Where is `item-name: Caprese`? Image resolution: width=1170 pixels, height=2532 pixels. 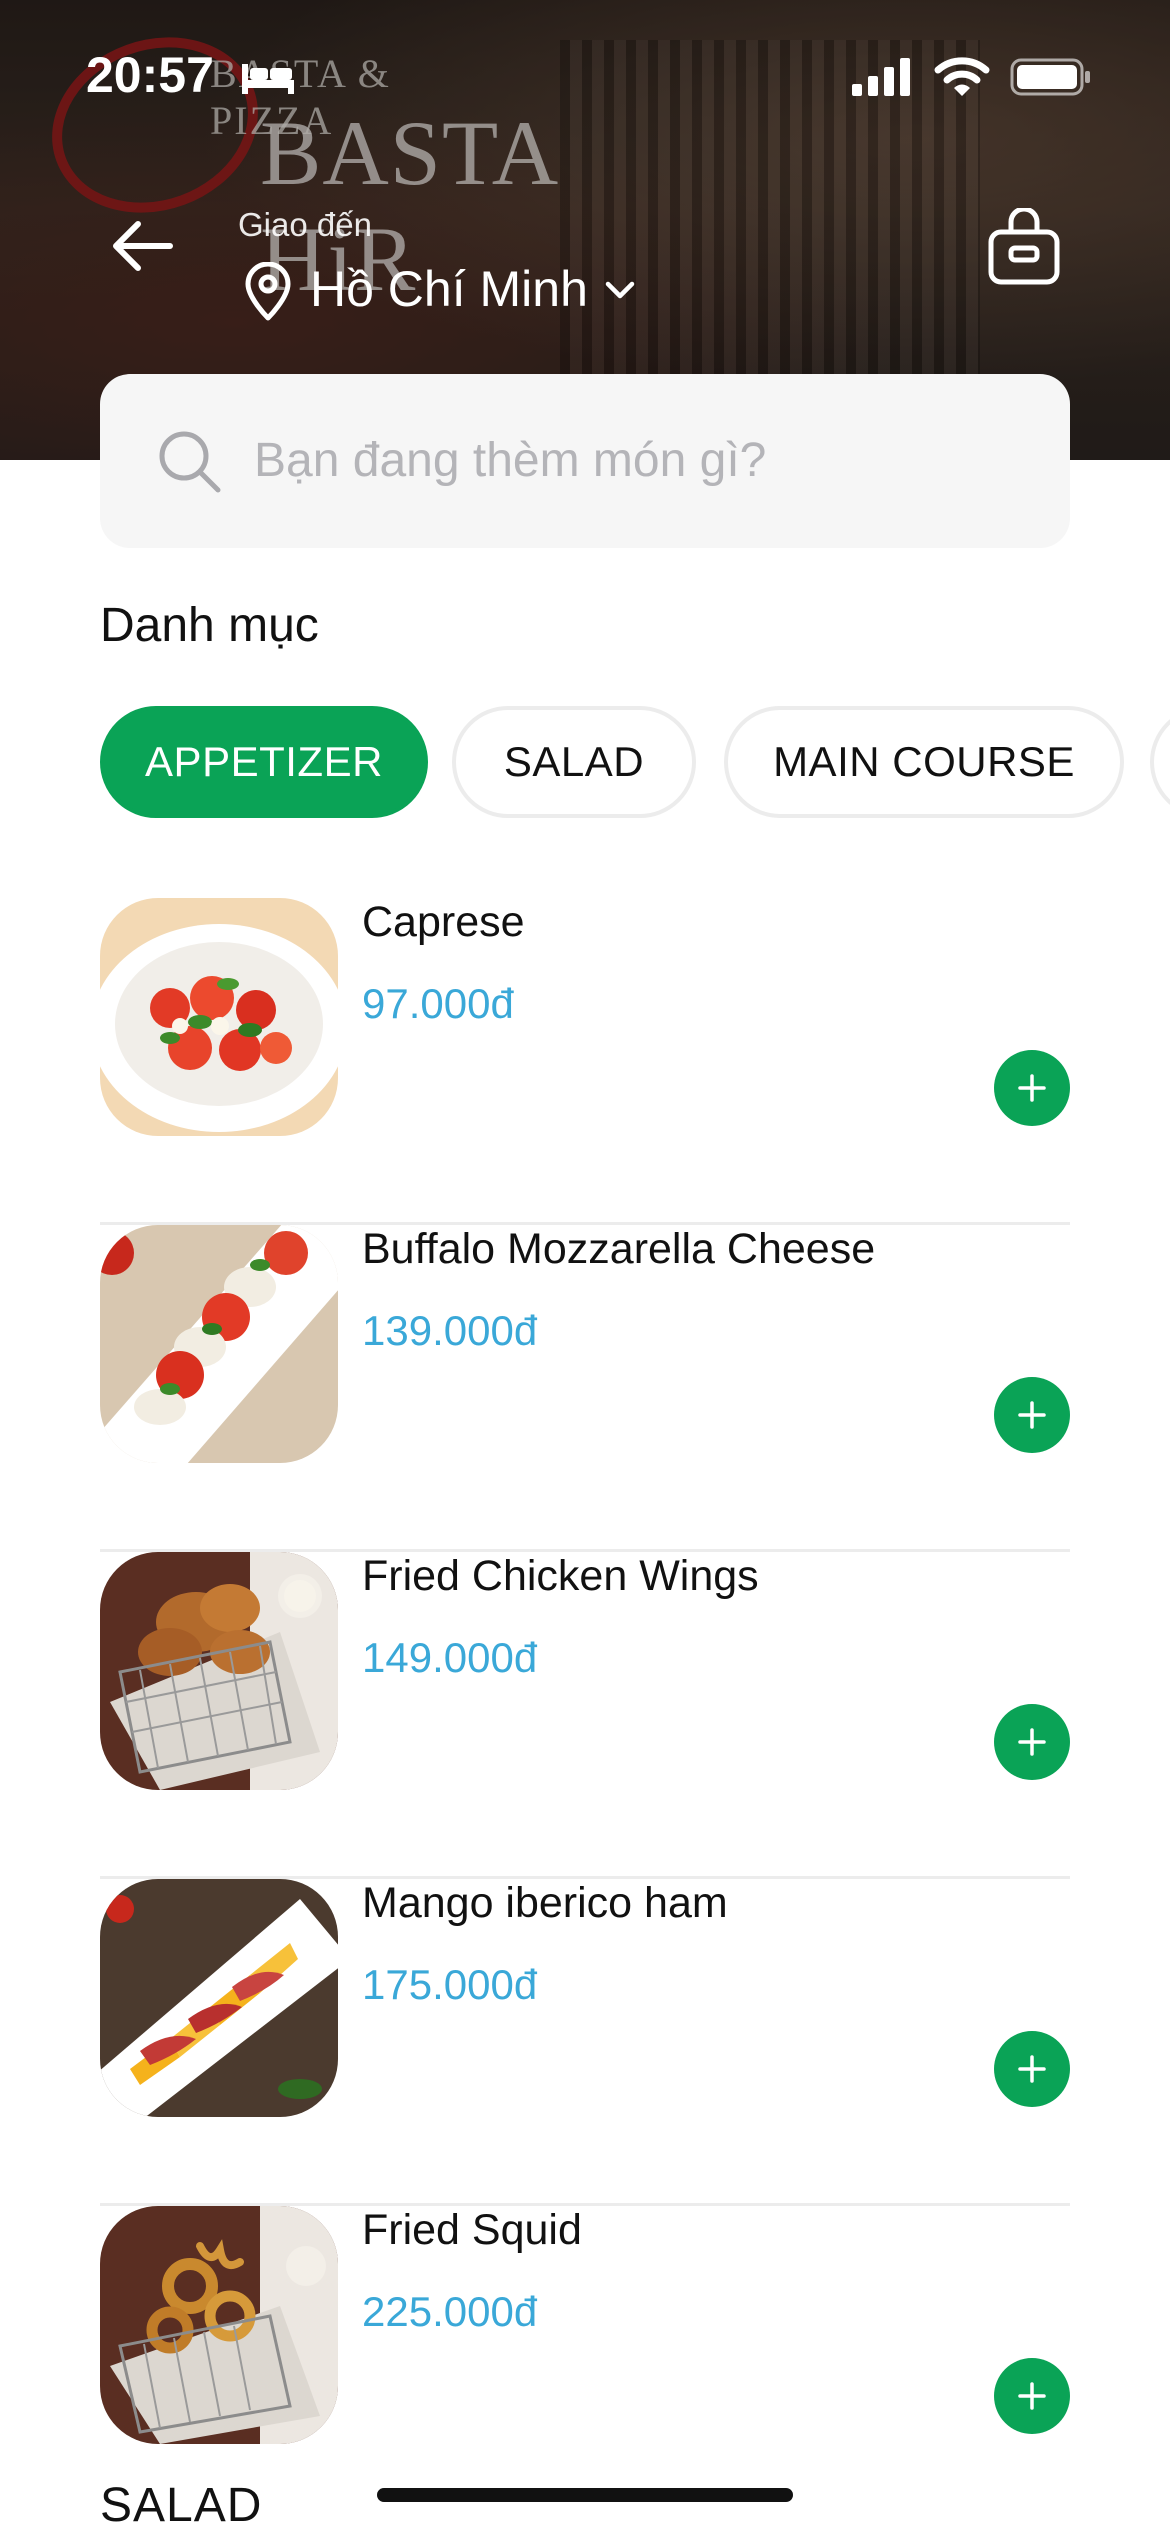 item-name: Caprese is located at coordinates (443, 922).